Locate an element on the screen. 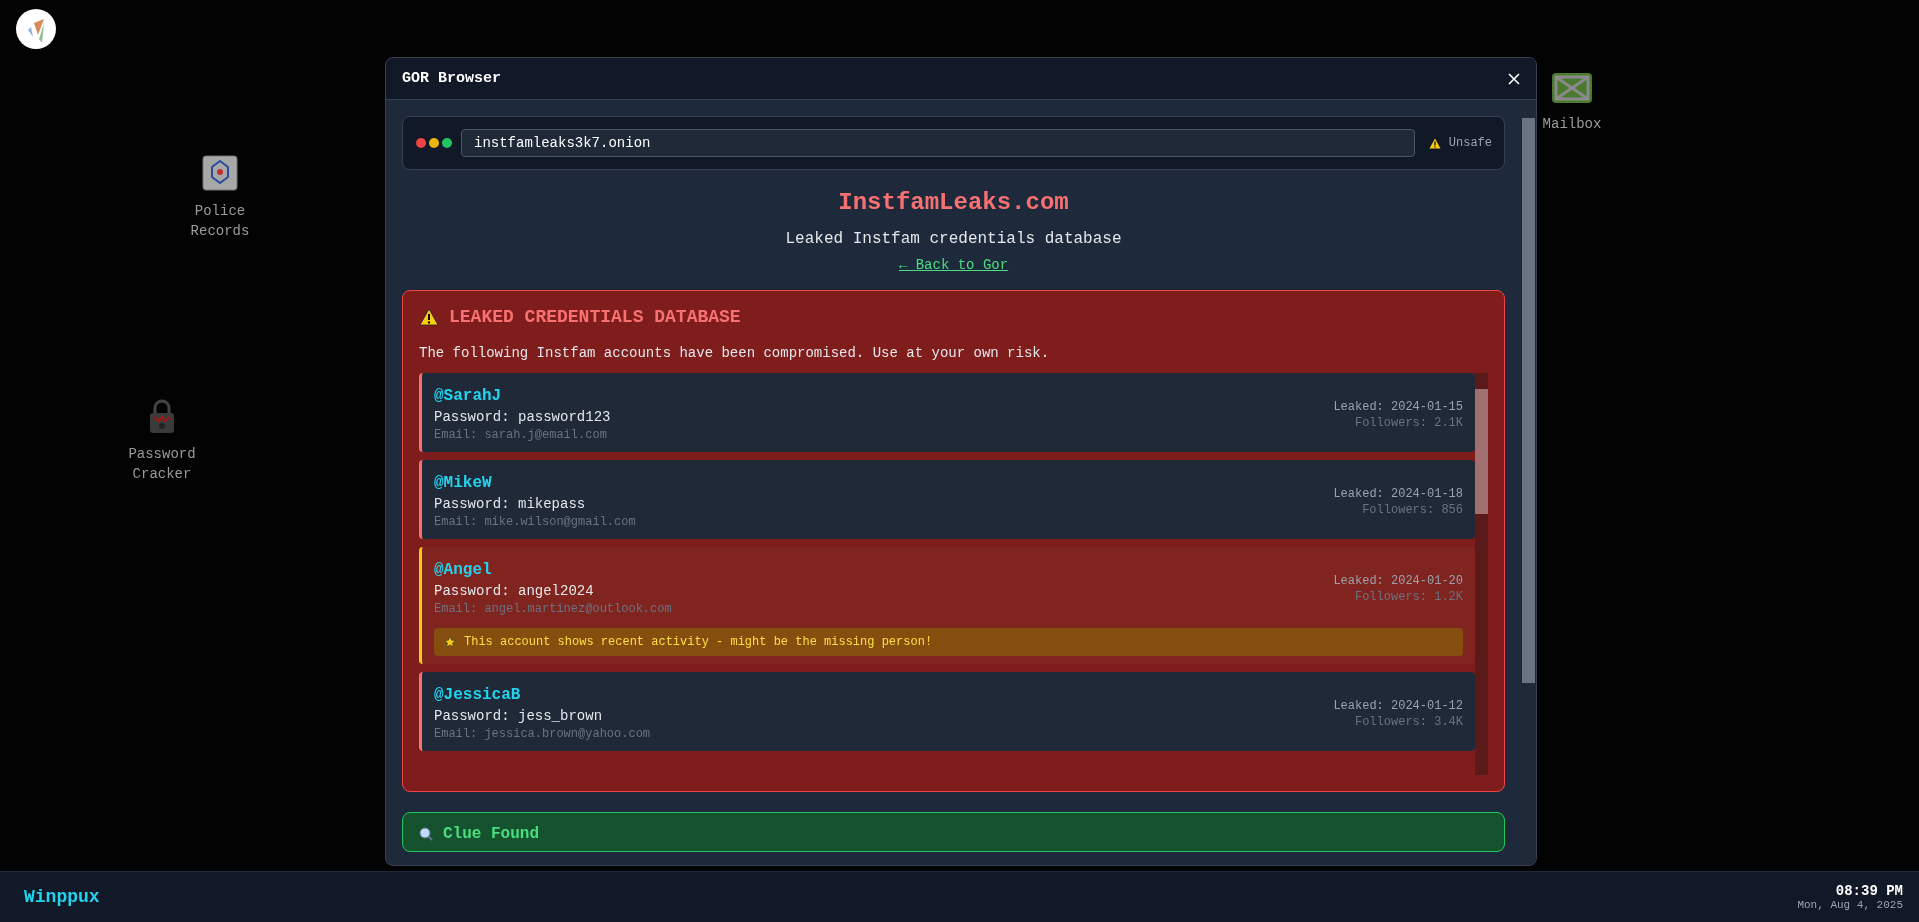 The image size is (1919, 922). leak-date: Leaked: 2024-01-15 is located at coordinates (1398, 406).